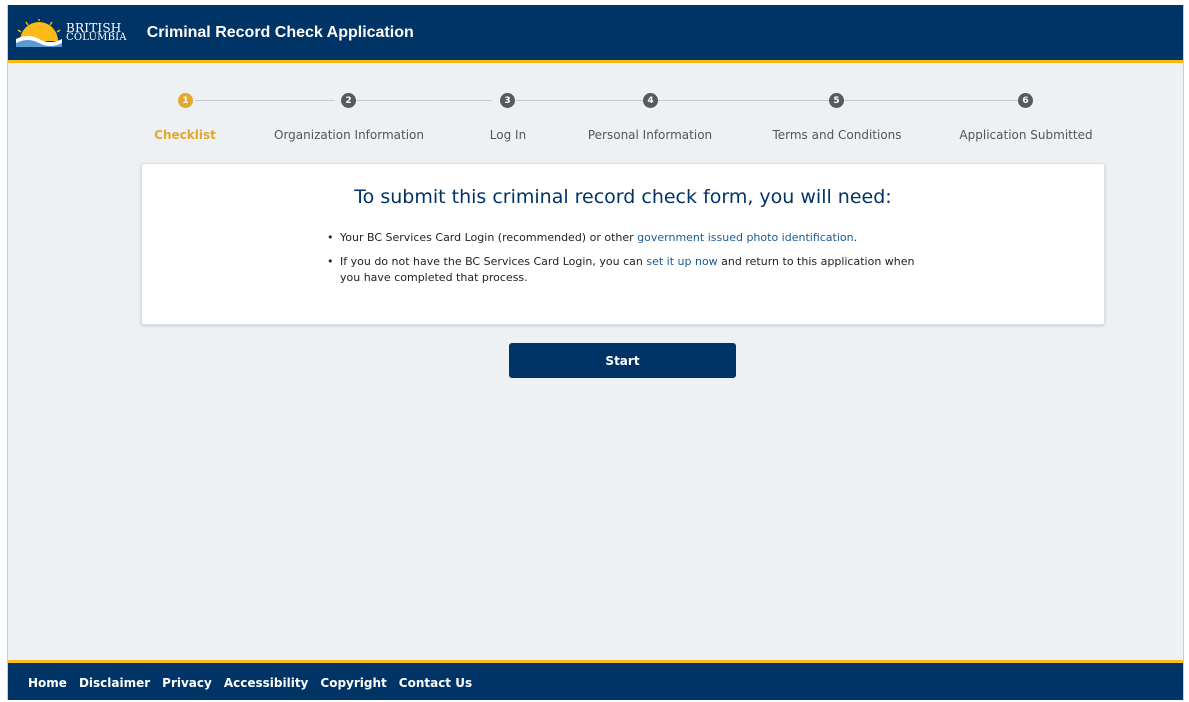  What do you see at coordinates (508, 135) in the screenshot?
I see `step-3-label: Log In` at bounding box center [508, 135].